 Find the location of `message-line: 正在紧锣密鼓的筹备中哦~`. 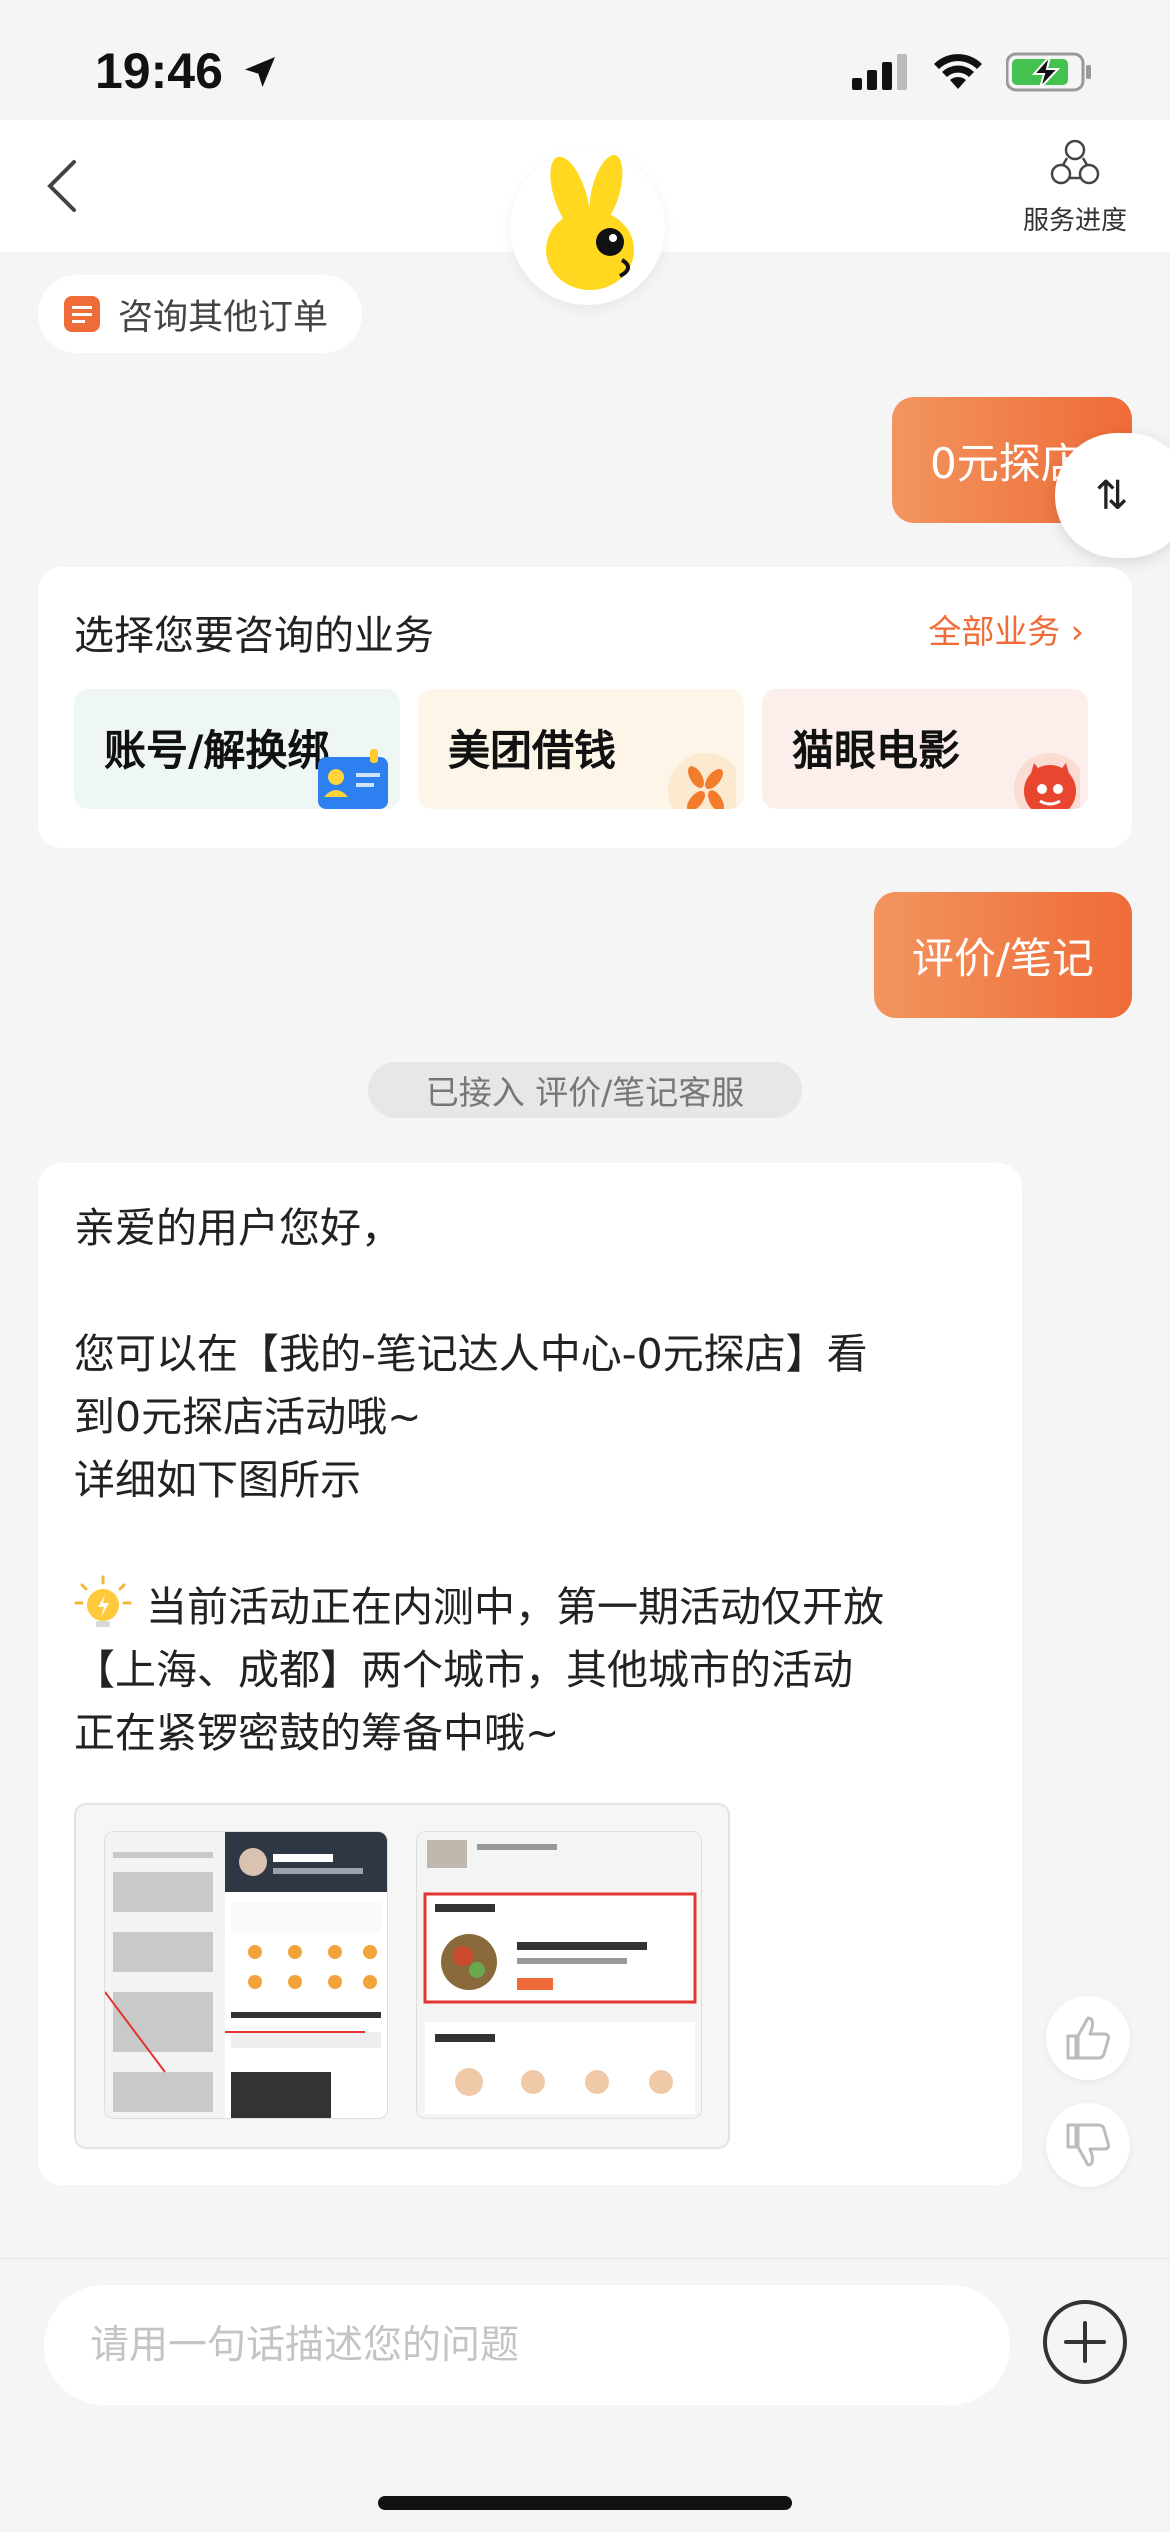

message-line: 正在紧锣密鼓的筹备中哦~ is located at coordinates (317, 1733).